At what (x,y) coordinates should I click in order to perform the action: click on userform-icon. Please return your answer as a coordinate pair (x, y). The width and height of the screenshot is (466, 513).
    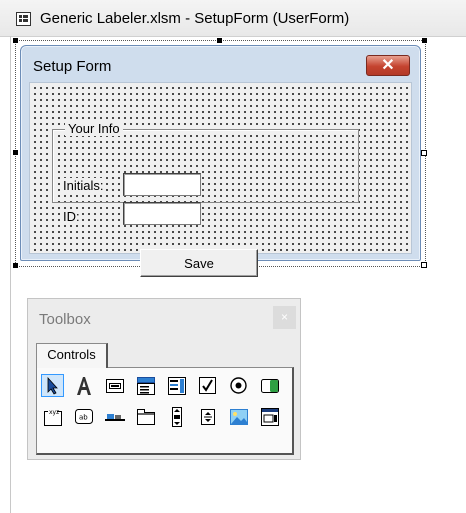
    Looking at the image, I should click on (23, 19).